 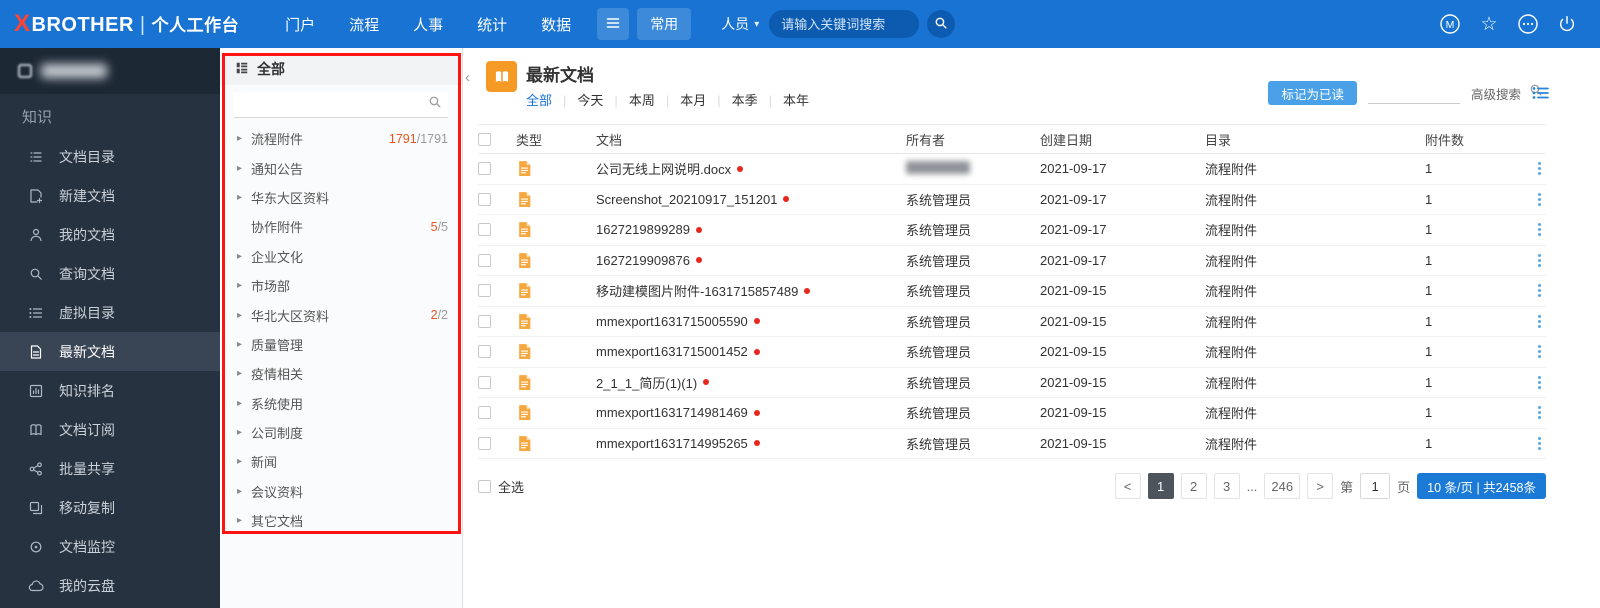 I want to click on category-item: ▸ 华东大区资料, so click(x=341, y=197).